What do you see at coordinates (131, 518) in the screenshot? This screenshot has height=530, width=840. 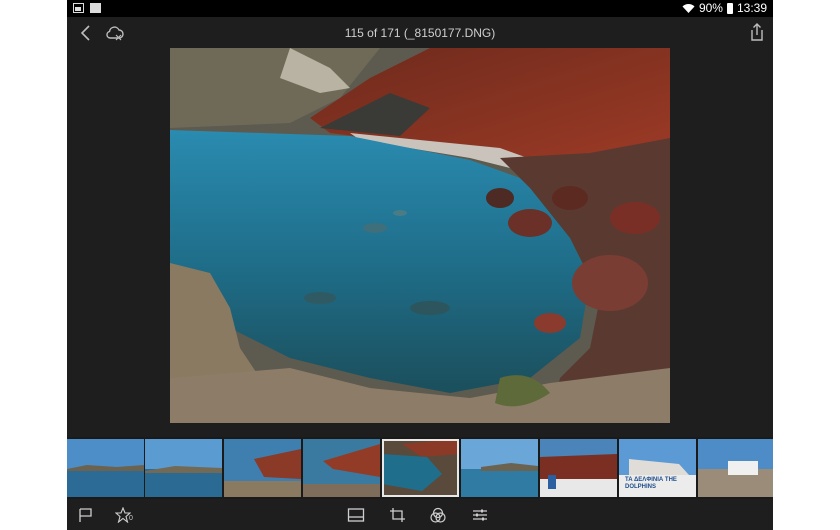 I see `rating-count: 0` at bounding box center [131, 518].